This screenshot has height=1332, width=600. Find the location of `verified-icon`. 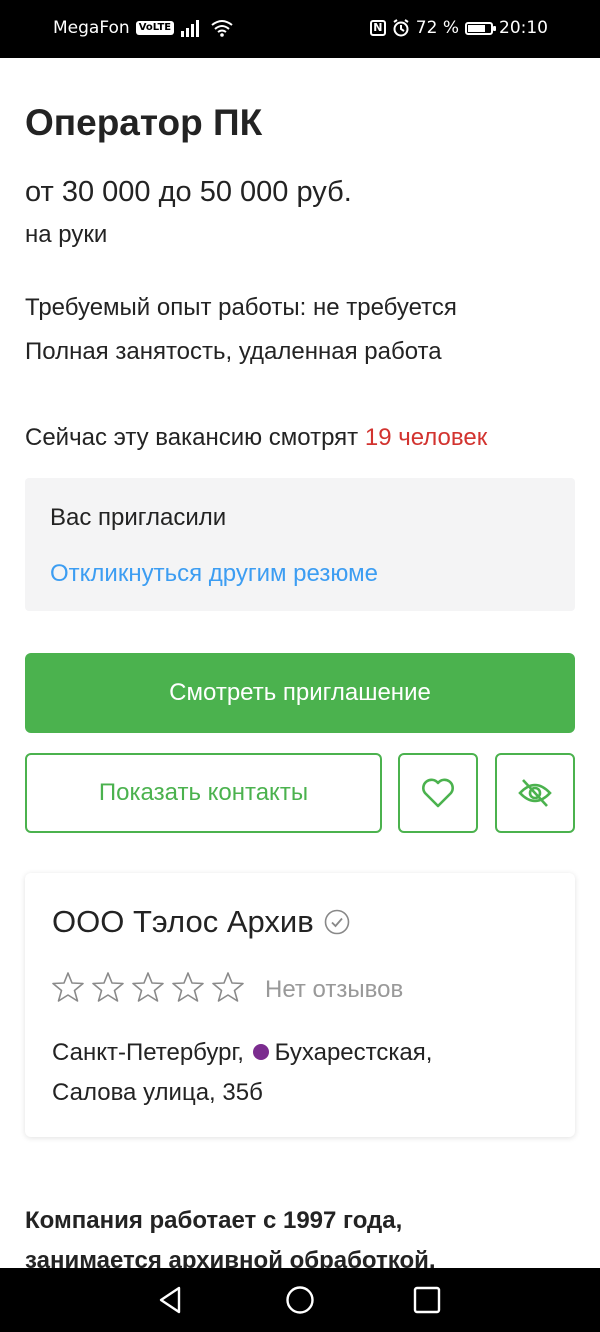

verified-icon is located at coordinates (336, 922).